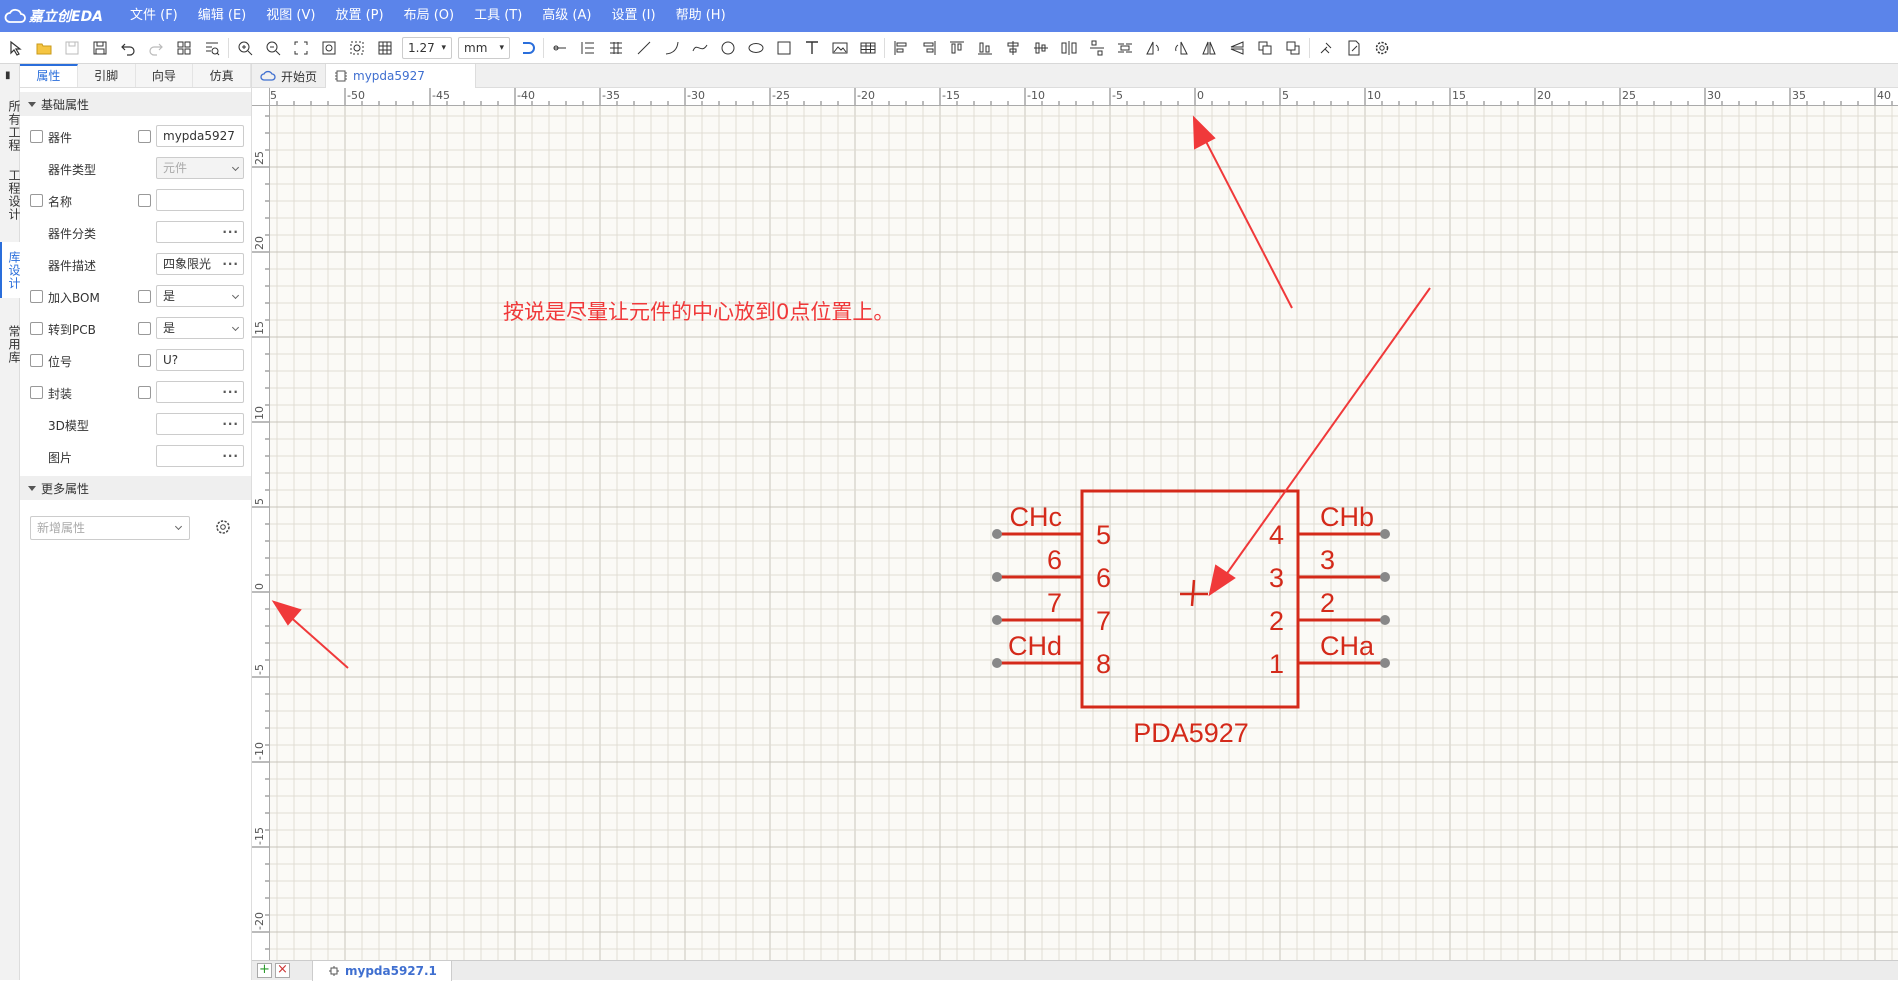  Describe the element at coordinates (36, 360) in the screenshot. I see `designator-visible-checkbox` at that location.